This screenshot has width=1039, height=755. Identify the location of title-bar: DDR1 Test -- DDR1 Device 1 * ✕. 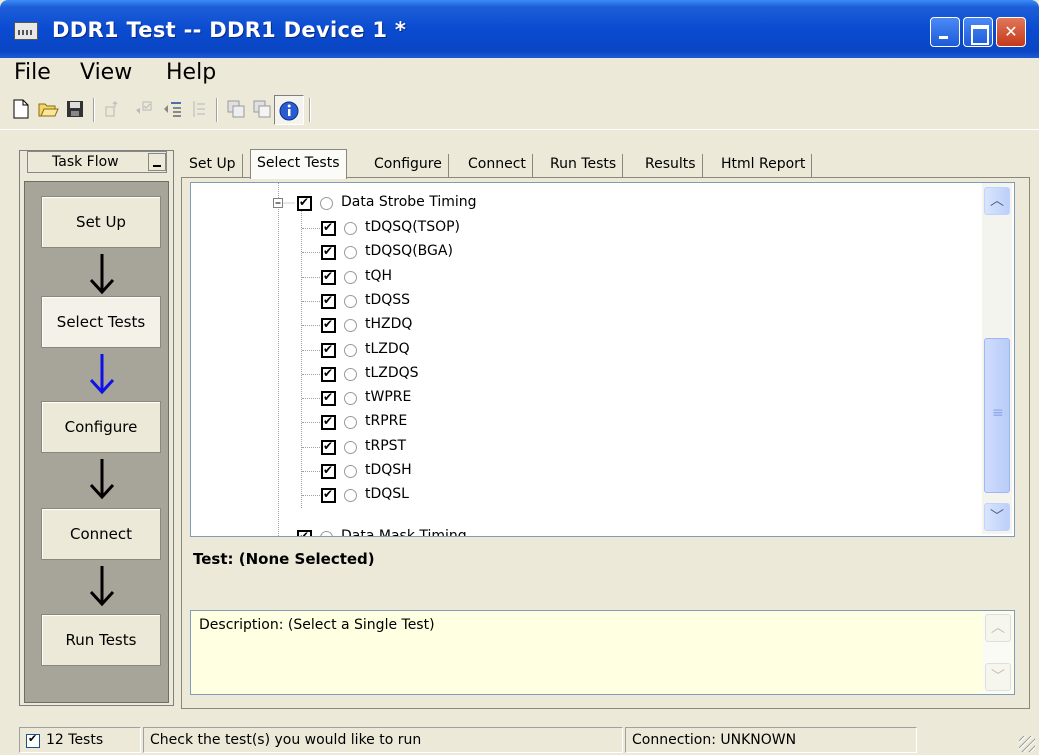
(519, 29).